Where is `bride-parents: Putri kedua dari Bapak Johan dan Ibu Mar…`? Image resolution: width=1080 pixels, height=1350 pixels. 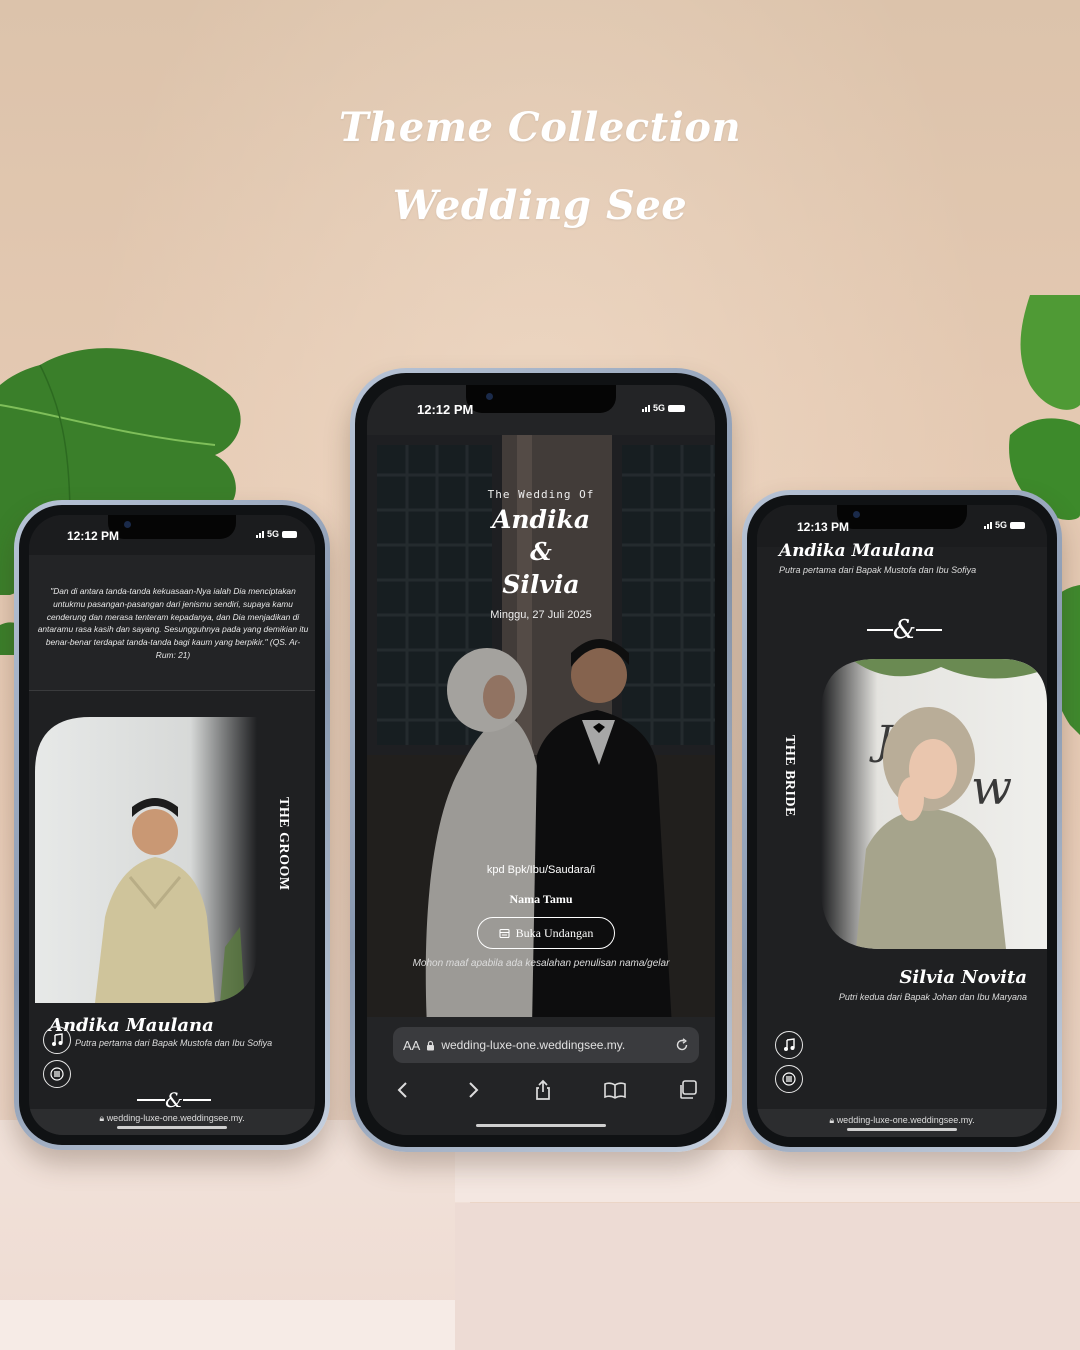
bride-parents: Putri kedua dari Bapak Johan dan Ibu Mar… is located at coordinates (932, 997).